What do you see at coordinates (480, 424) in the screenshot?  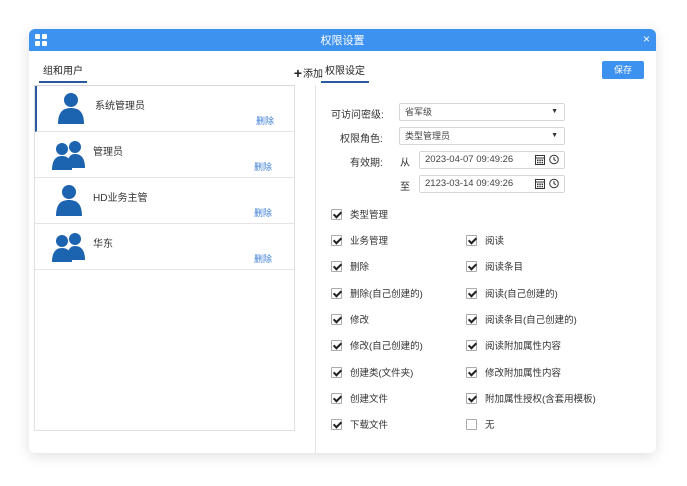 I see `permission-checkbox: 无` at bounding box center [480, 424].